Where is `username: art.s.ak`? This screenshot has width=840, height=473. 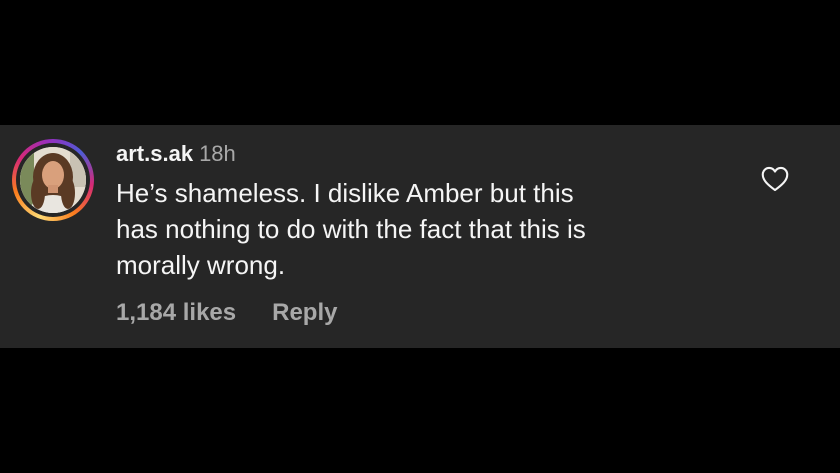
username: art.s.ak is located at coordinates (154, 153).